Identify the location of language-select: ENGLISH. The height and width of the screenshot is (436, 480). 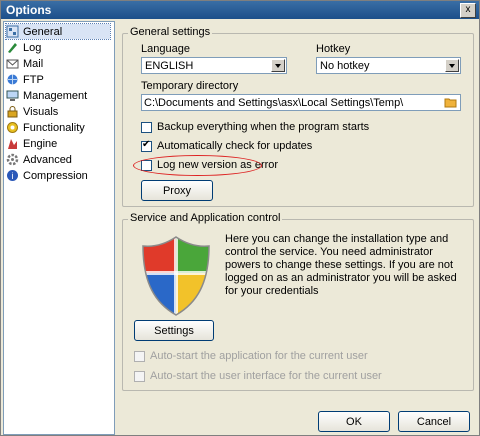
(214, 65).